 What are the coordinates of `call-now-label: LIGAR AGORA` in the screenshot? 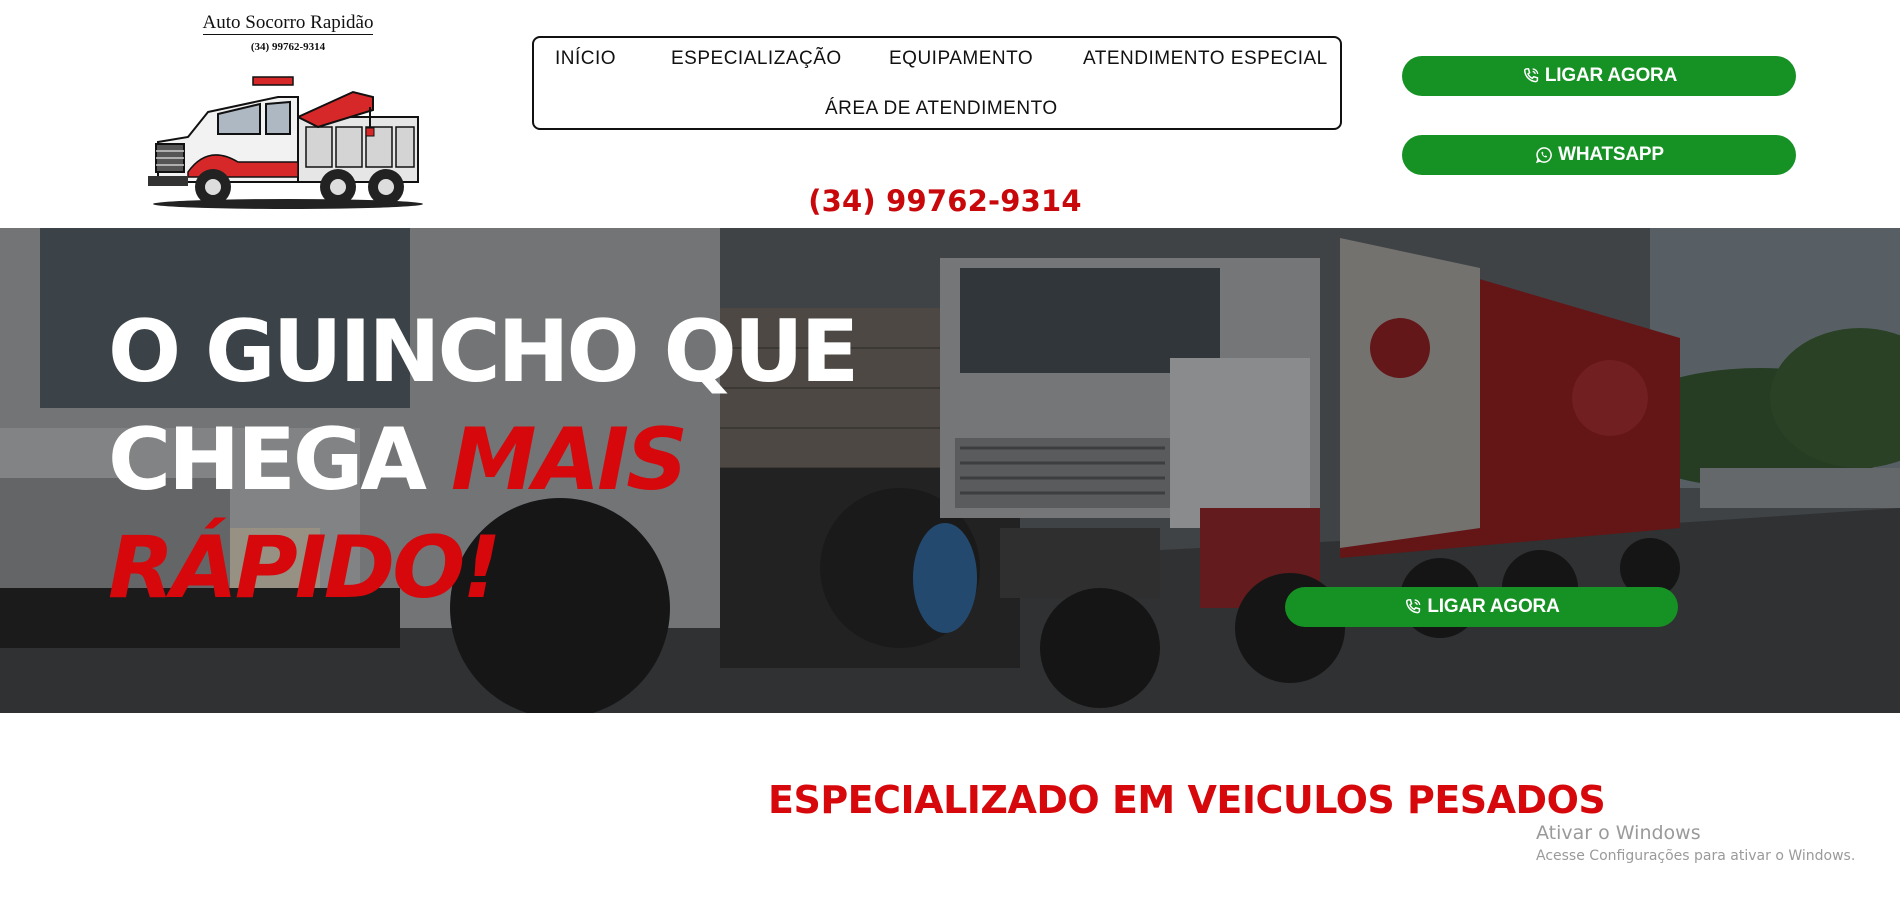 It's located at (1611, 75).